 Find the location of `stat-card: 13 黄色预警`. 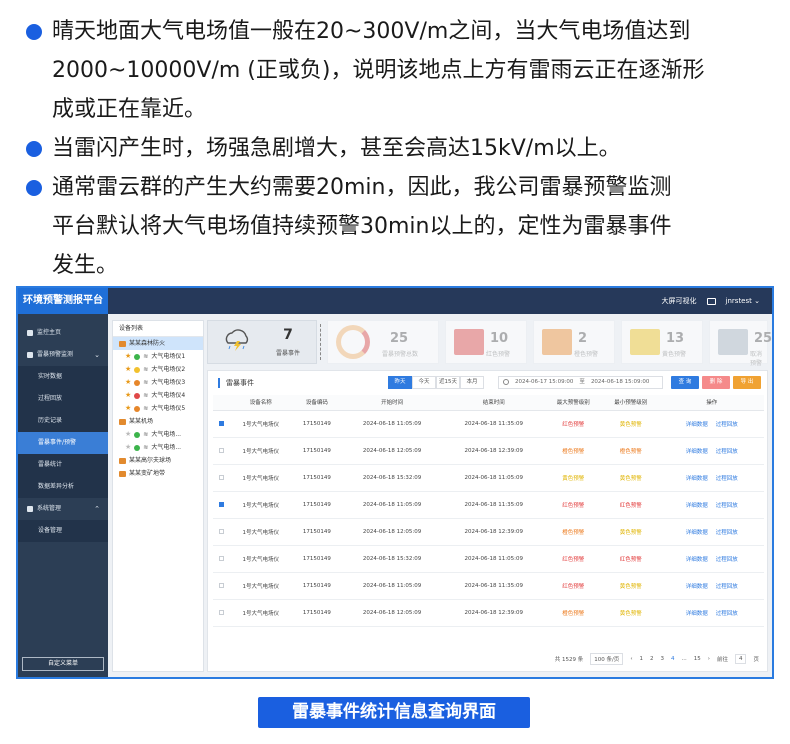

stat-card: 13 黄色预警 is located at coordinates (662, 342).